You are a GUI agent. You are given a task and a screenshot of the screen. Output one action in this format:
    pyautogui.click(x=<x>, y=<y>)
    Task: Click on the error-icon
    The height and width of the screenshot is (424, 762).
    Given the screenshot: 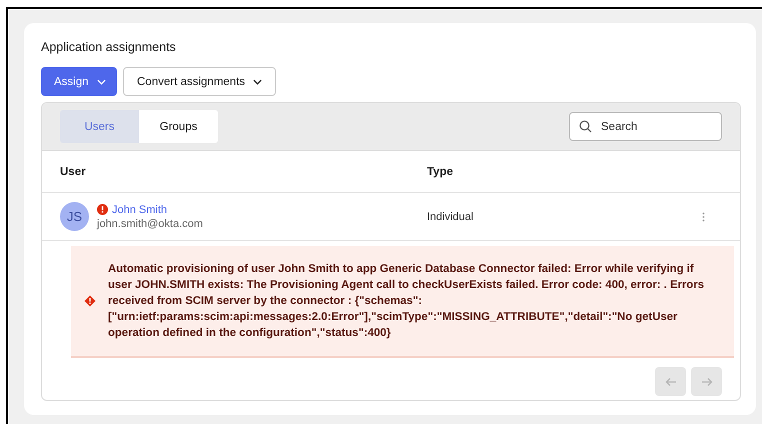 What is the action you would take?
    pyautogui.click(x=90, y=301)
    